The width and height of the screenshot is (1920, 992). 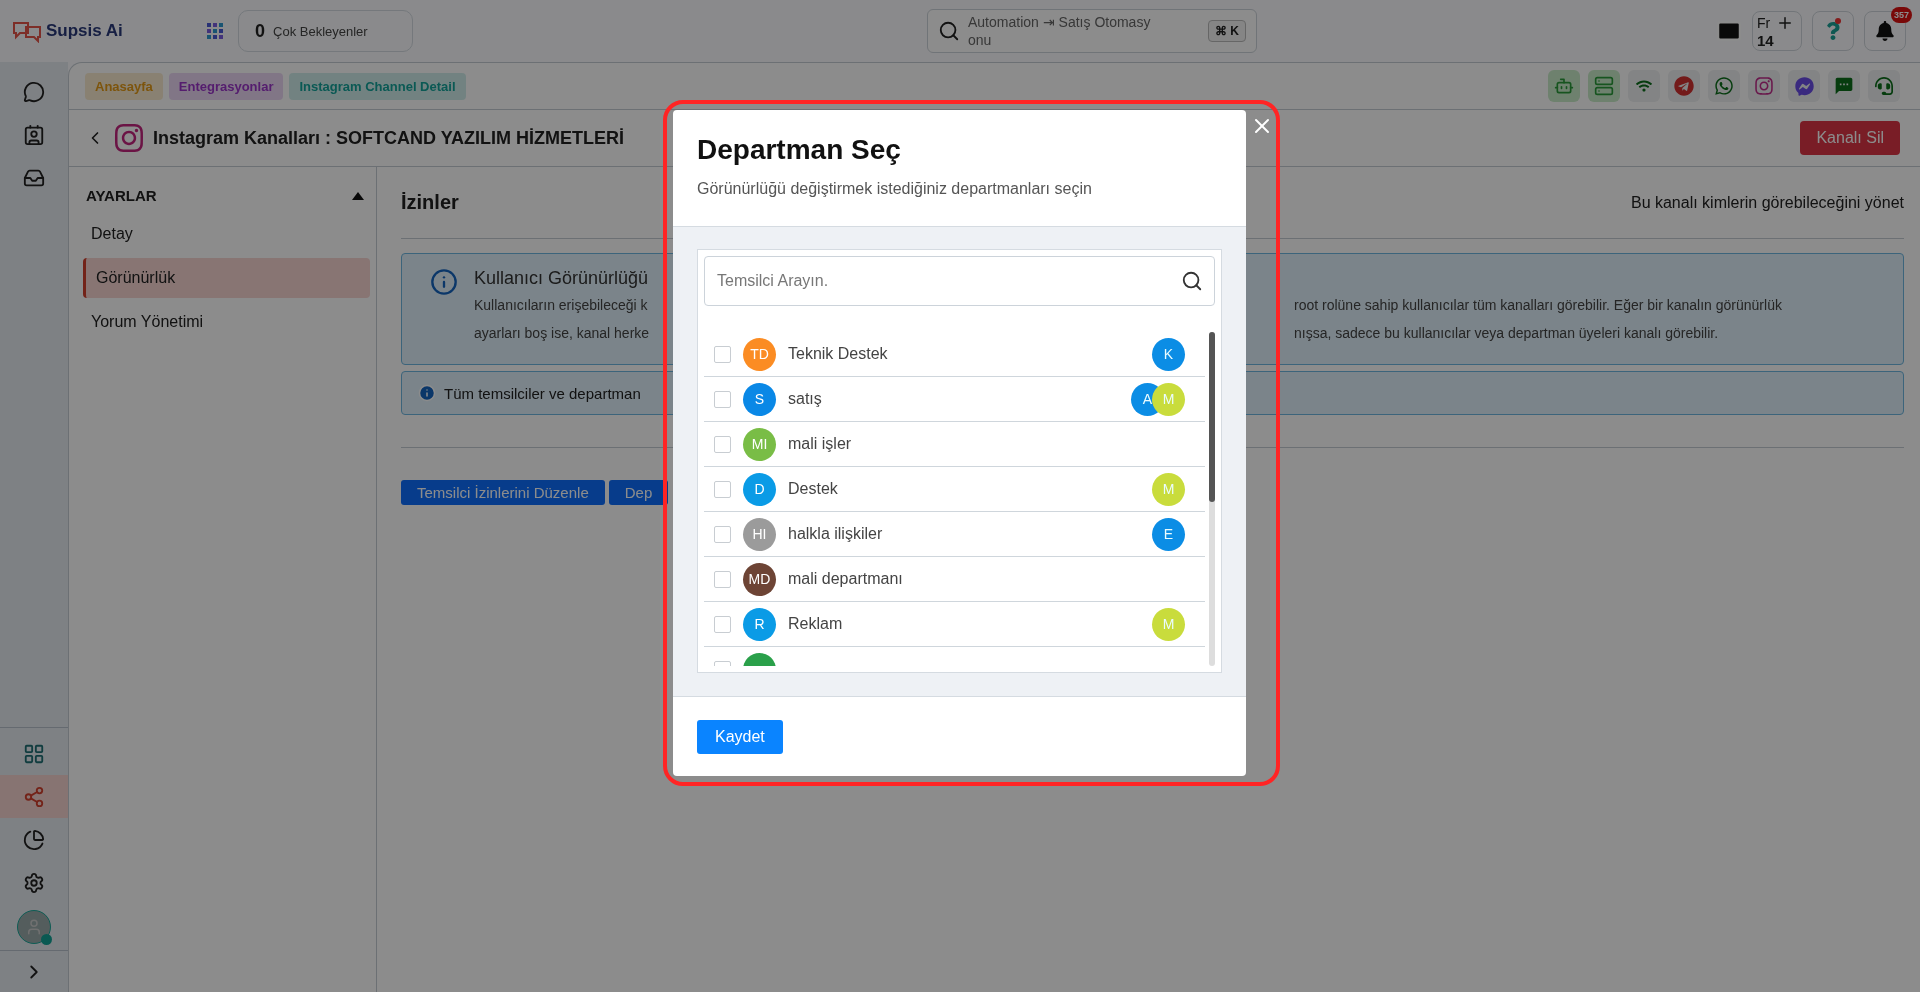 What do you see at coordinates (320, 31) in the screenshot?
I see `waiting-label: Çok Bekleyenler` at bounding box center [320, 31].